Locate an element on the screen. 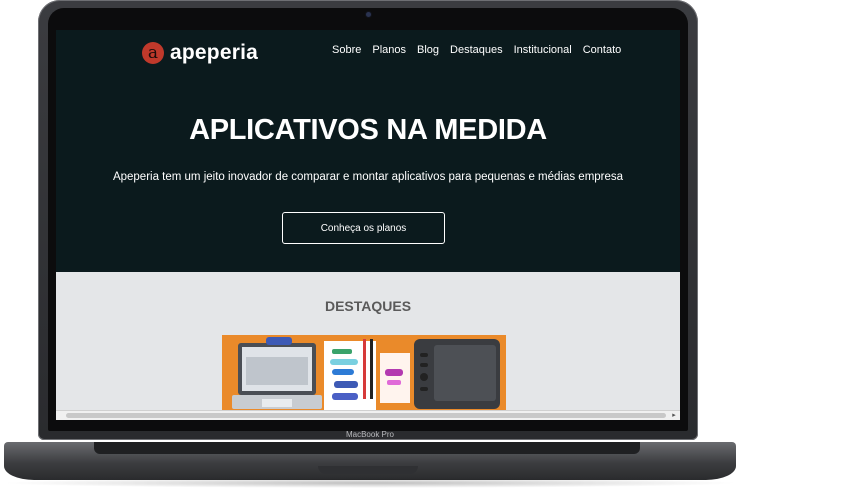 The height and width of the screenshot is (492, 863). nav-item-planos: Planos is located at coordinates (389, 50).